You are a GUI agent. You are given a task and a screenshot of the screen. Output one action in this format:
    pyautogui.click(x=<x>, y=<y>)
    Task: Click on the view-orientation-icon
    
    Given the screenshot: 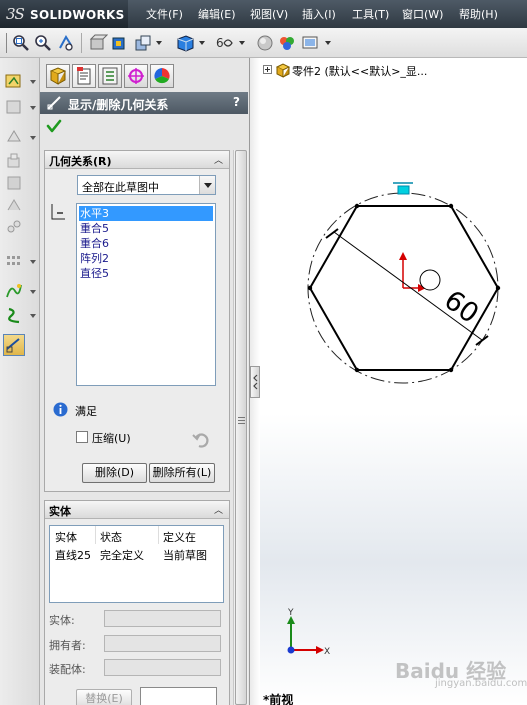 What is the action you would take?
    pyautogui.click(x=120, y=43)
    